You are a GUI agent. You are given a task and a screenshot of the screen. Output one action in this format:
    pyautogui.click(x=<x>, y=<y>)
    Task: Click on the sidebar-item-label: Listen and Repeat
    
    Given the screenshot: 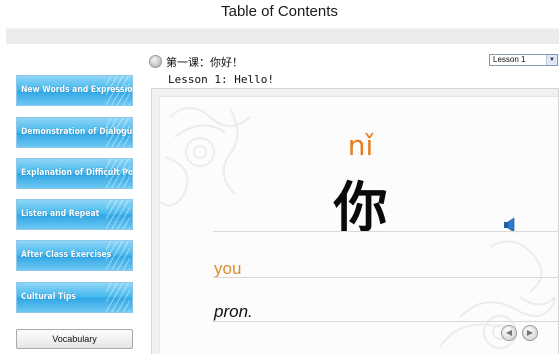 What is the action you would take?
    pyautogui.click(x=60, y=214)
    